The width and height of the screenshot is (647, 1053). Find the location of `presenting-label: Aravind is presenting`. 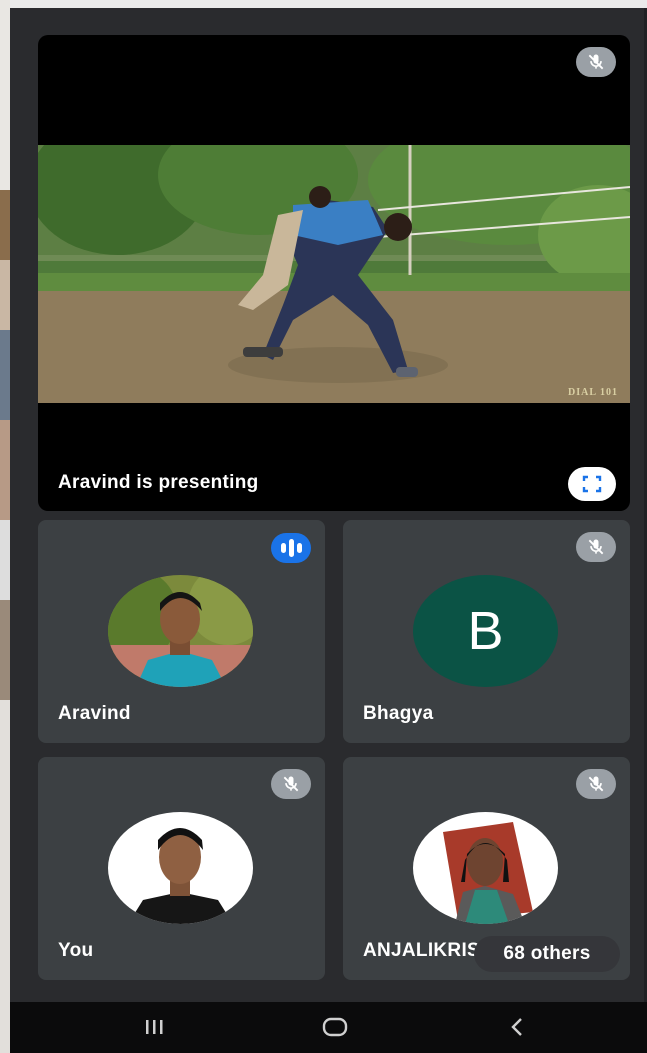

presenting-label: Aravind is presenting is located at coordinates (158, 482).